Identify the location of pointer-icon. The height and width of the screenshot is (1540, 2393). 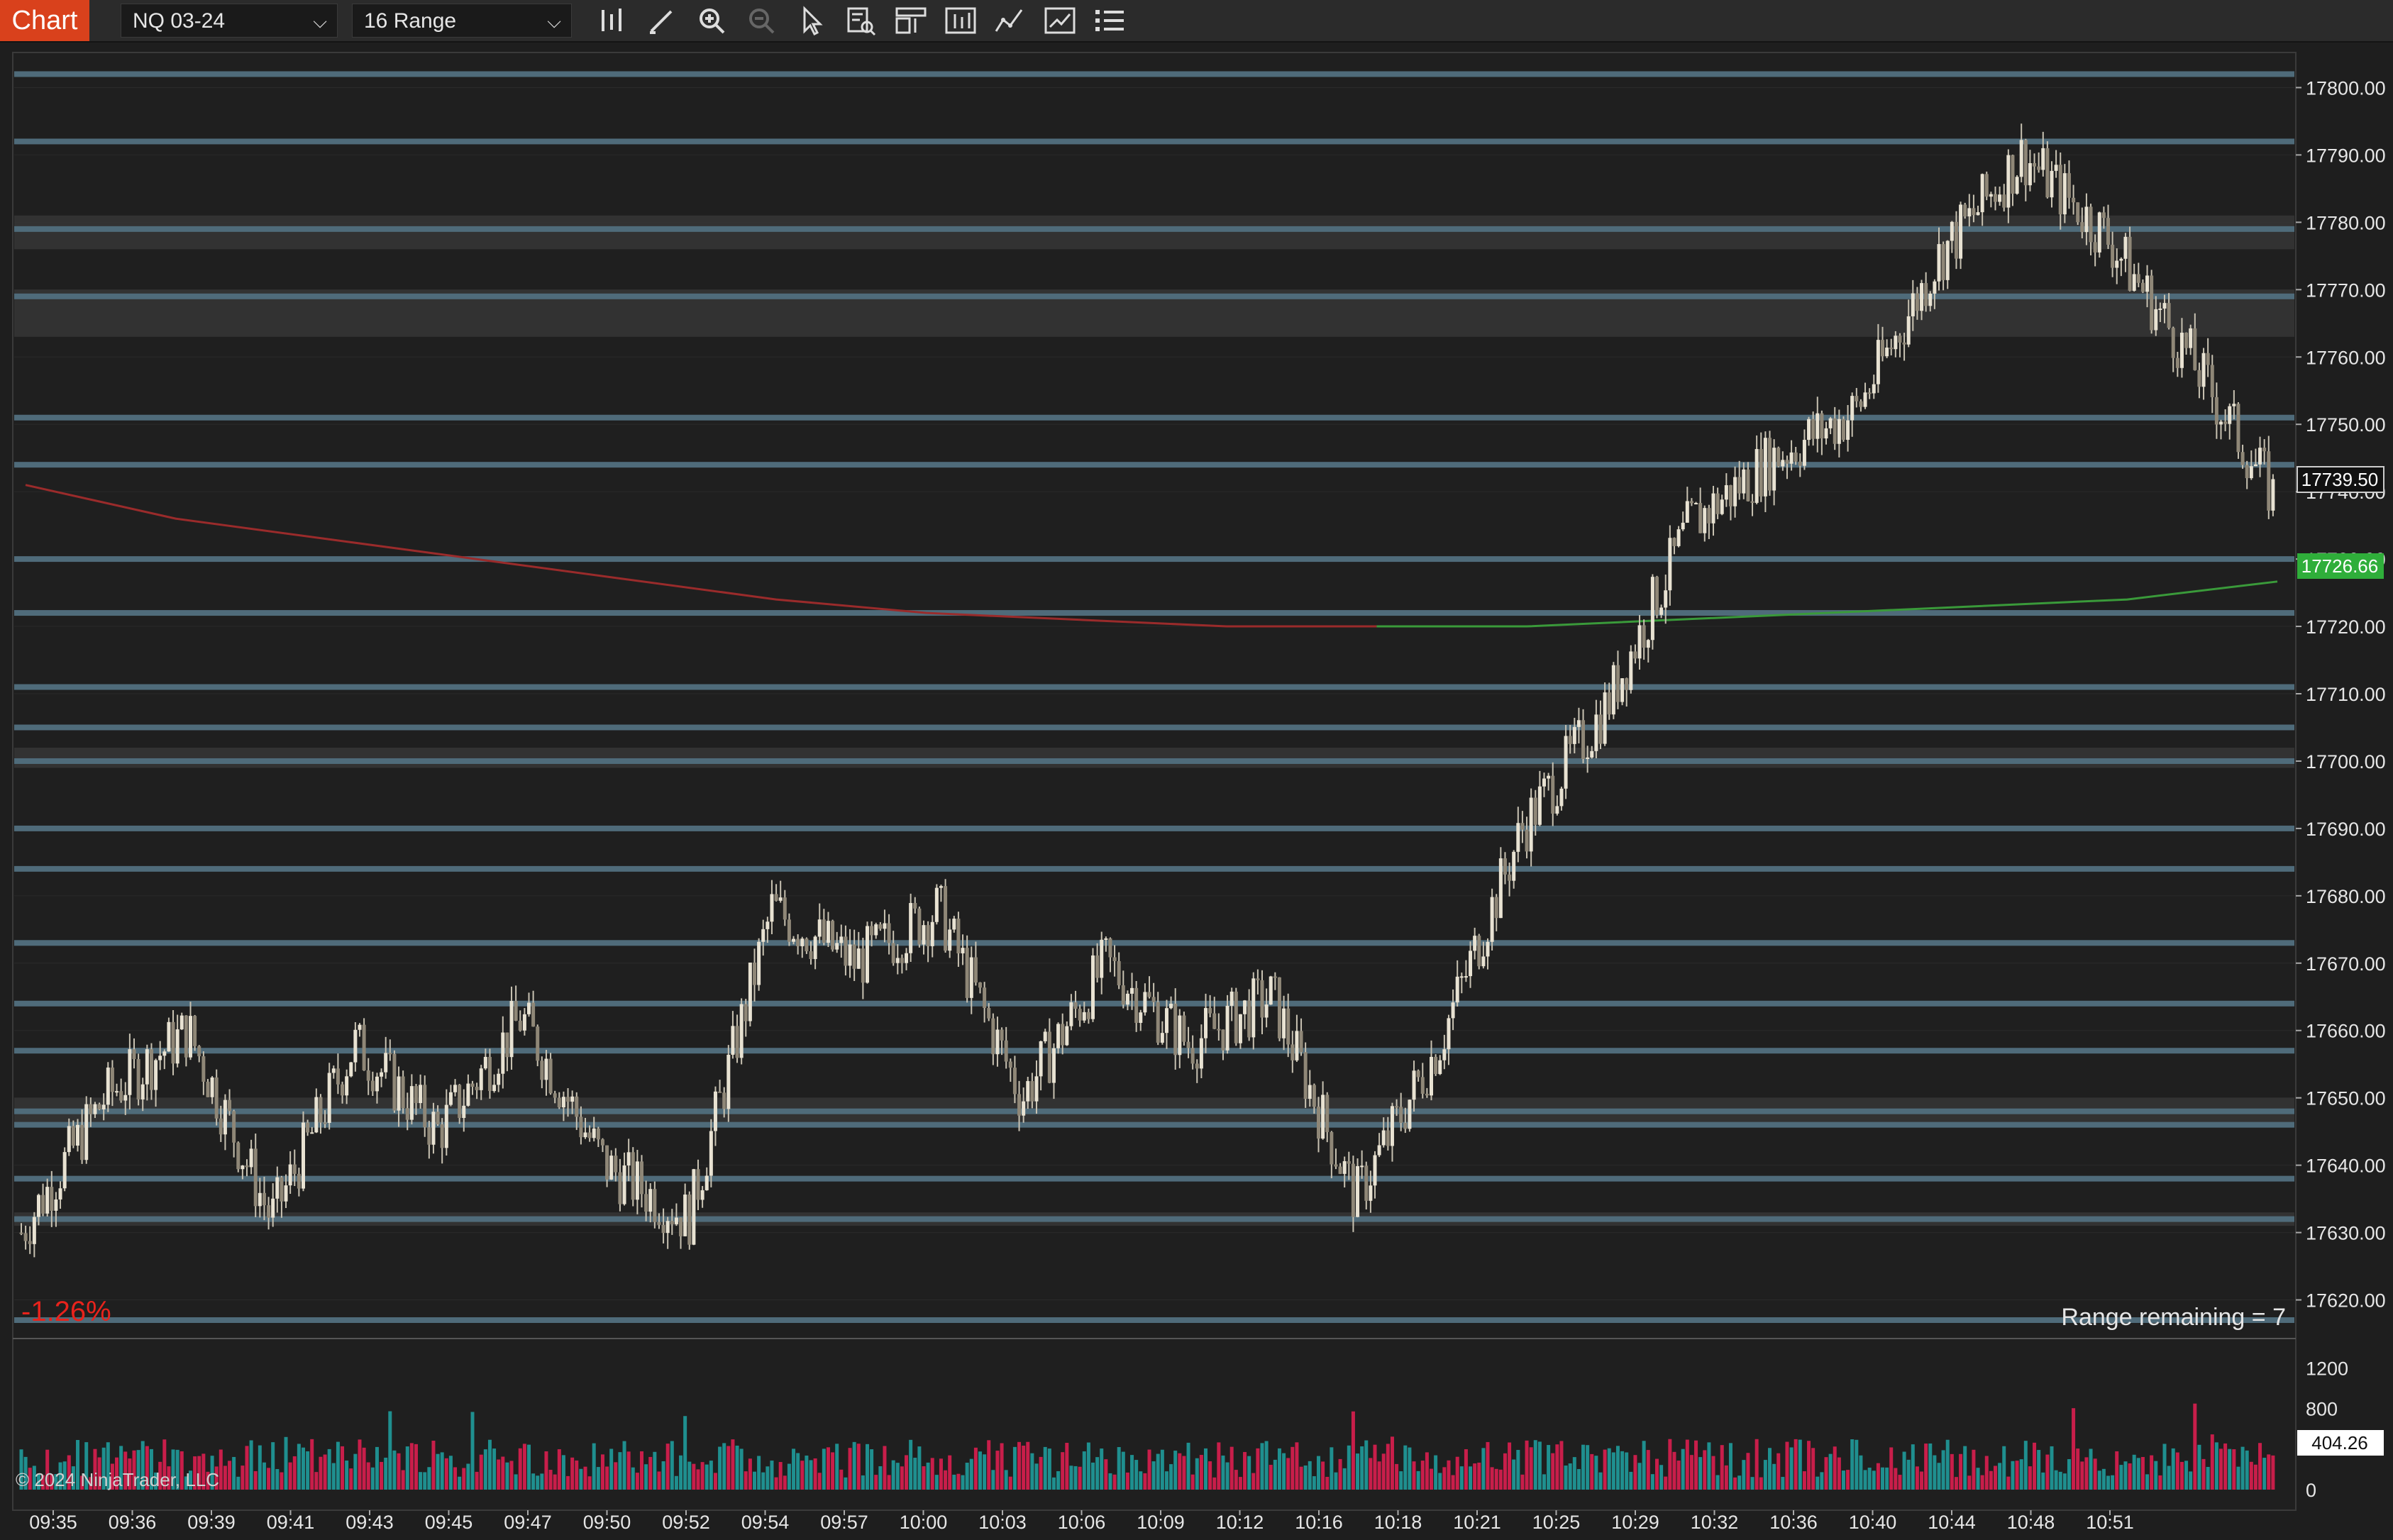
(811, 20).